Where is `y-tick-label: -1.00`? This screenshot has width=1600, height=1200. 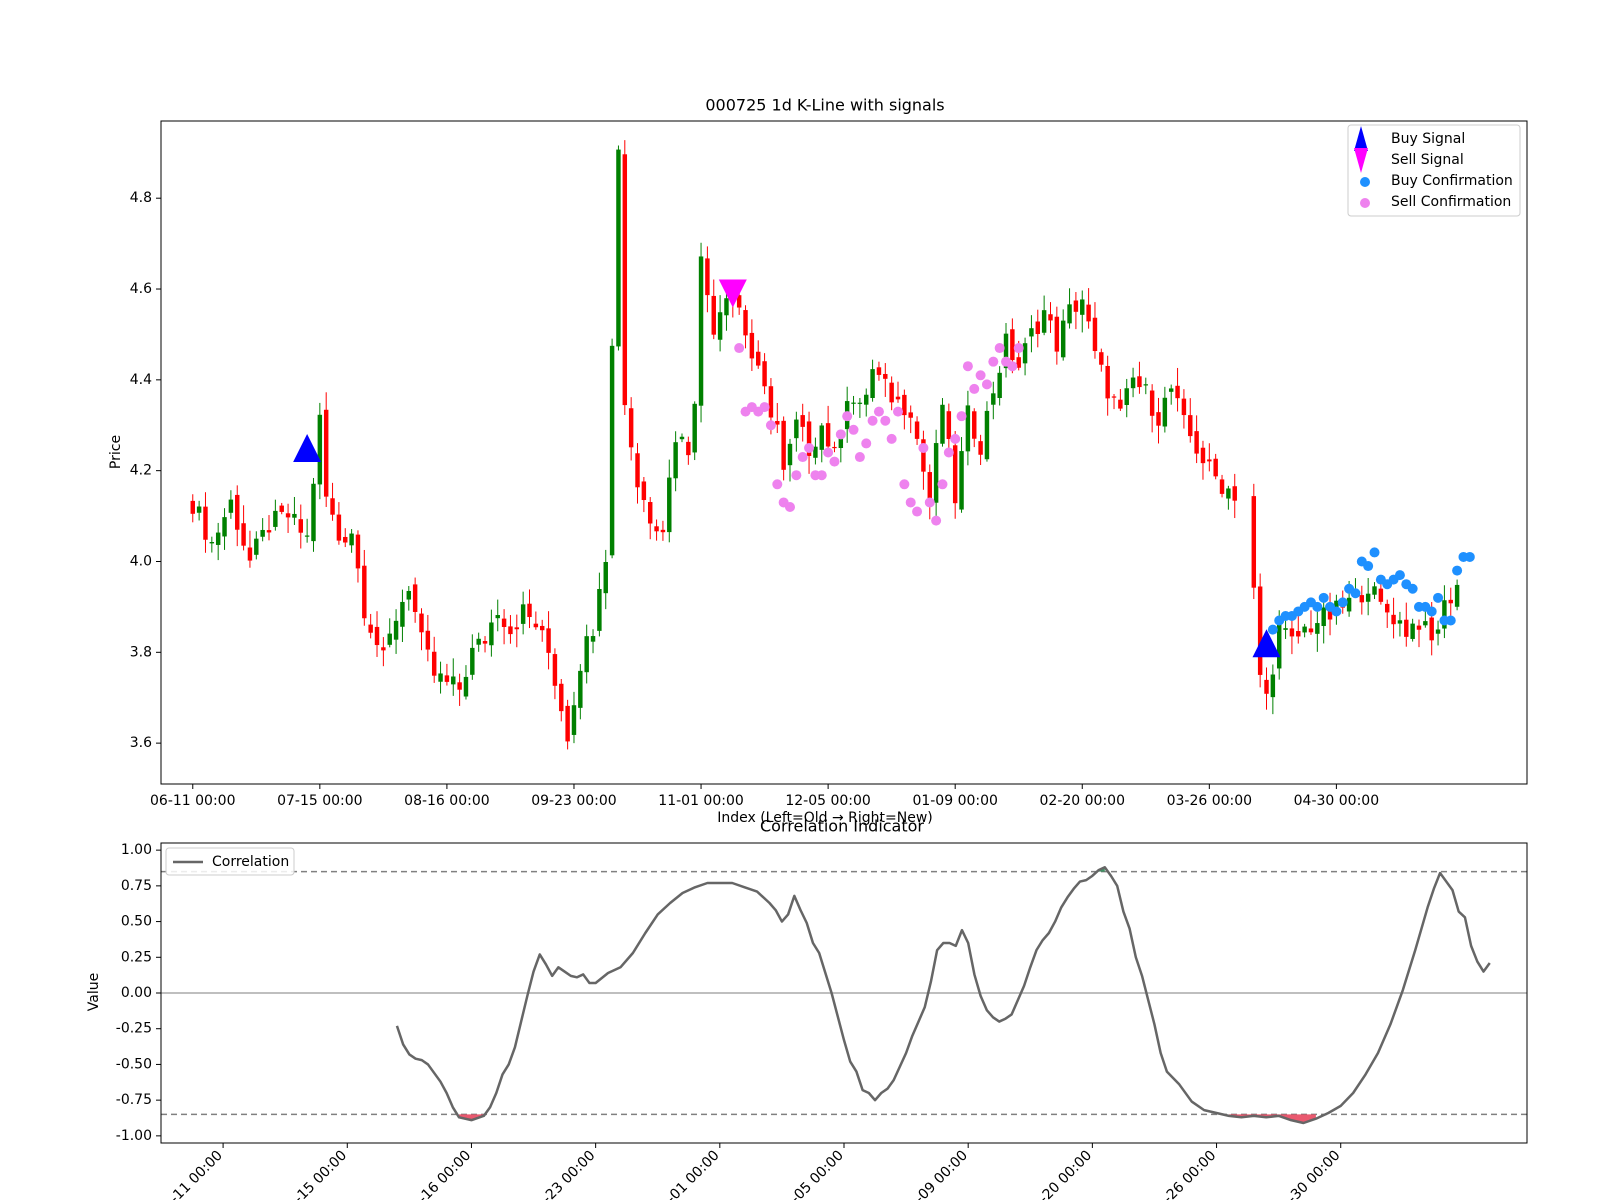 y-tick-label: -1.00 is located at coordinates (134, 1136).